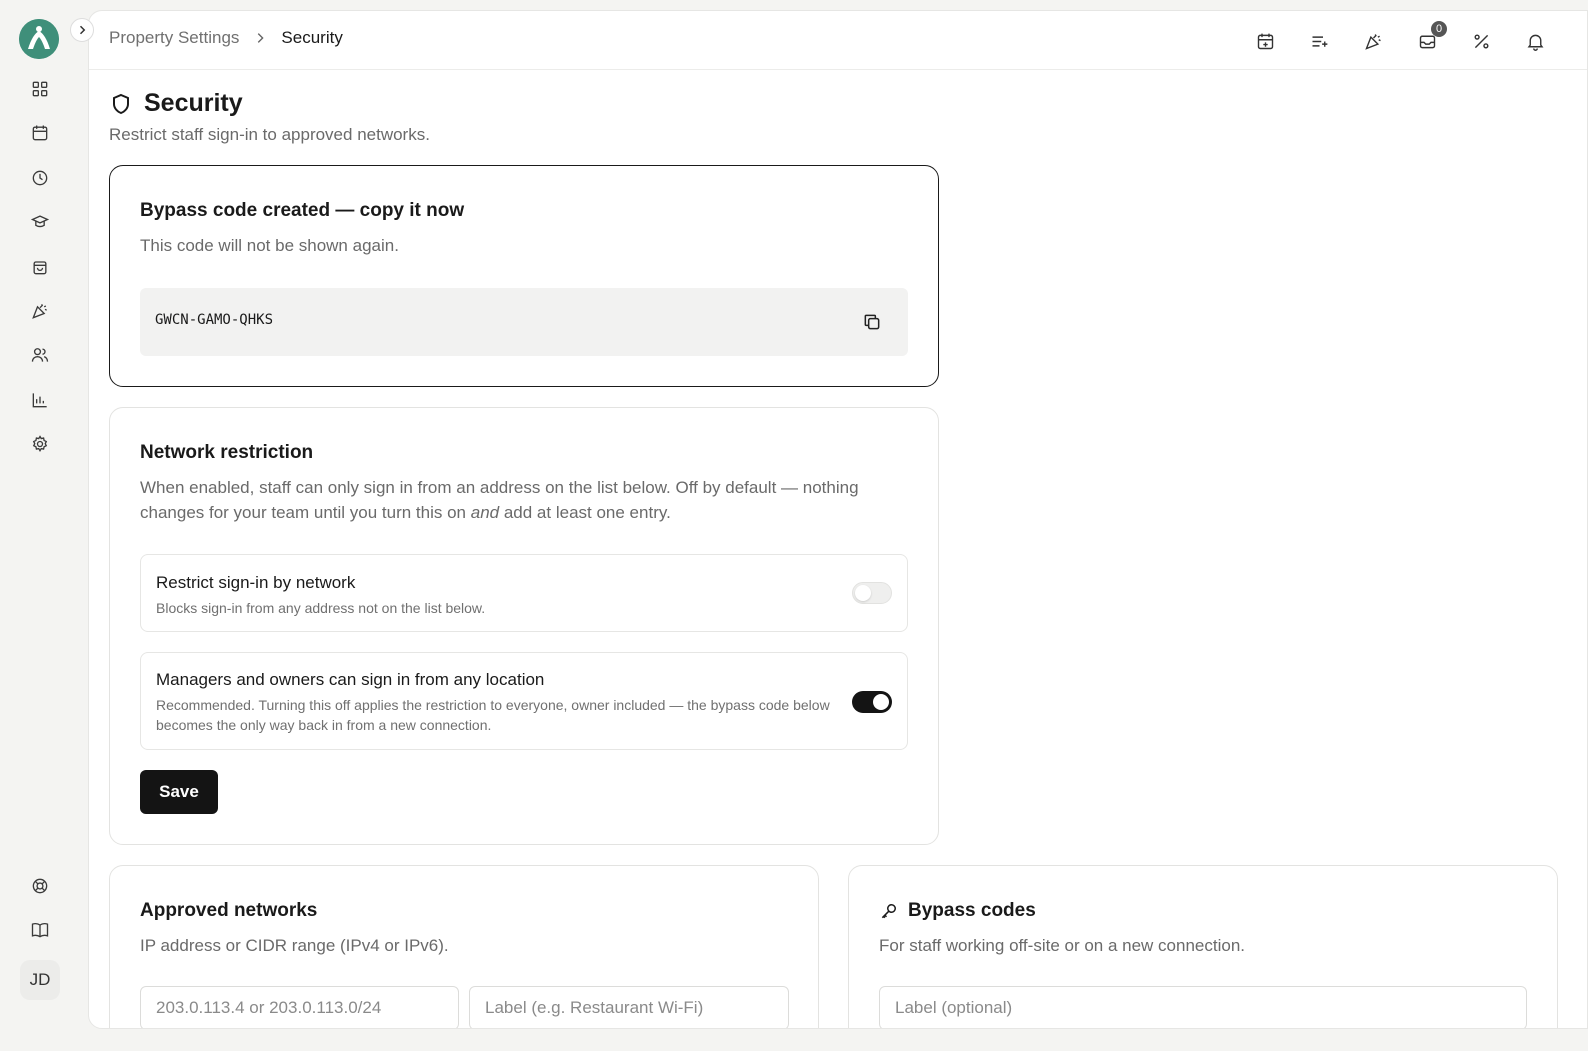  I want to click on sidebar-expand-button, so click(82, 30).